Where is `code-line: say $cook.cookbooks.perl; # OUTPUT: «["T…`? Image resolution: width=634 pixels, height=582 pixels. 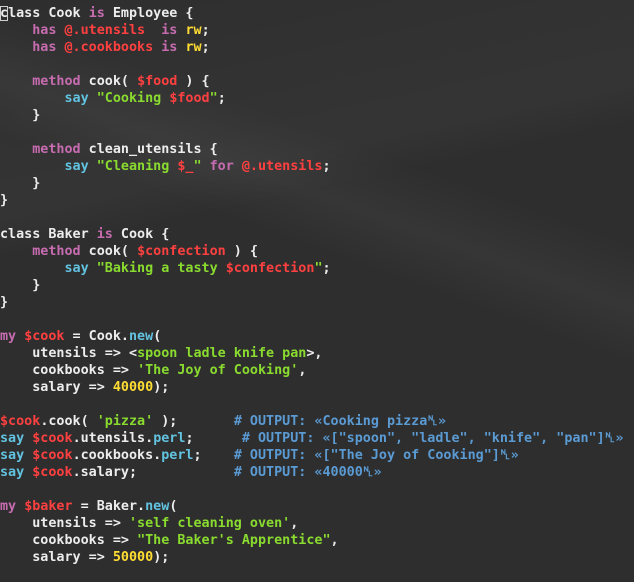
code-line: say $cook.cookbooks.perl; # OUTPUT: «["T… is located at coordinates (317, 455).